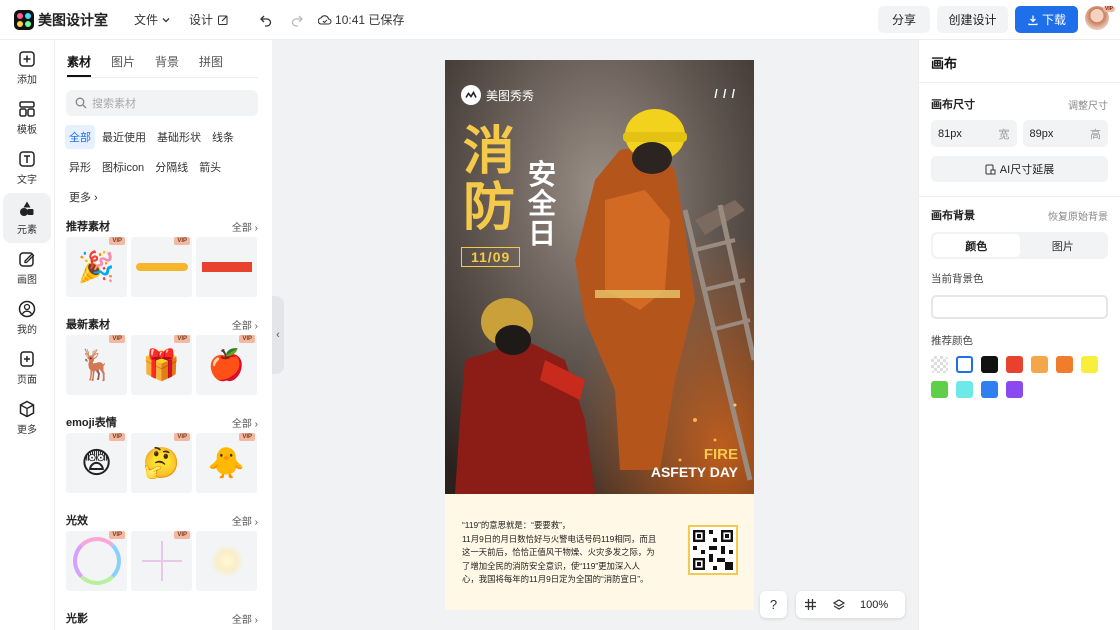  What do you see at coordinates (939, 389) in the screenshot?
I see `swatch-green` at bounding box center [939, 389].